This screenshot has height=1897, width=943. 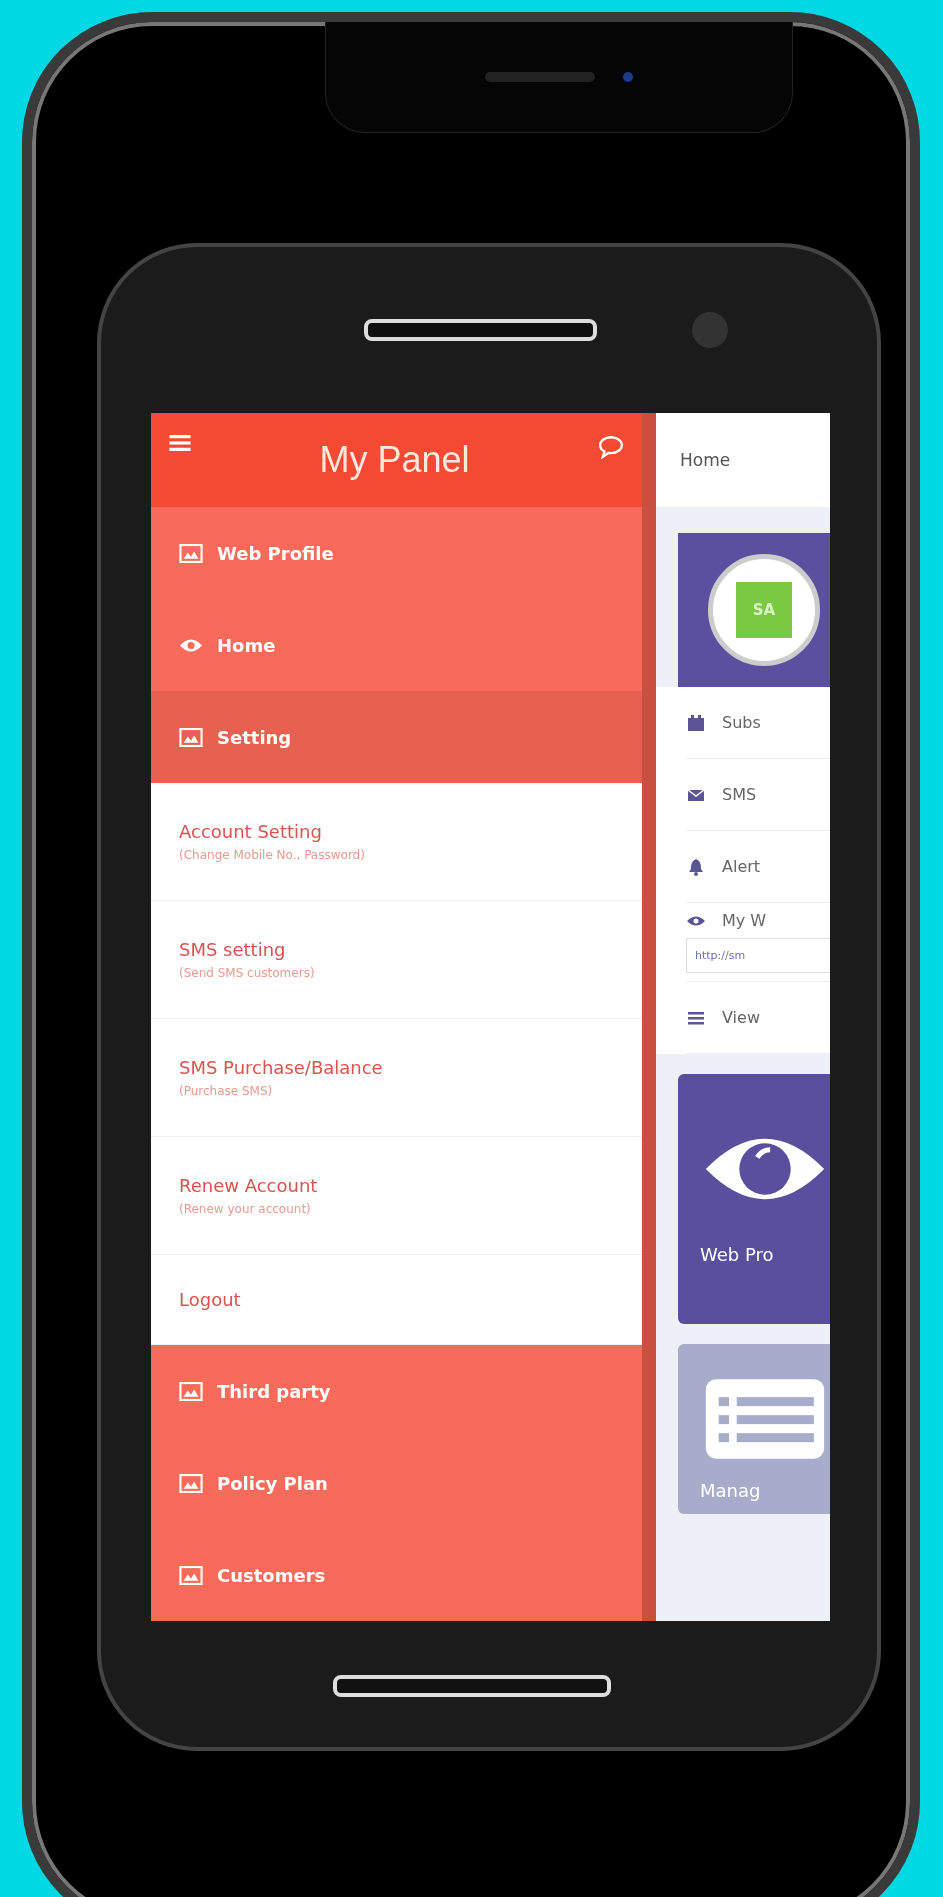 What do you see at coordinates (754, 1199) in the screenshot?
I see `dashboard-tile: Web Pro` at bounding box center [754, 1199].